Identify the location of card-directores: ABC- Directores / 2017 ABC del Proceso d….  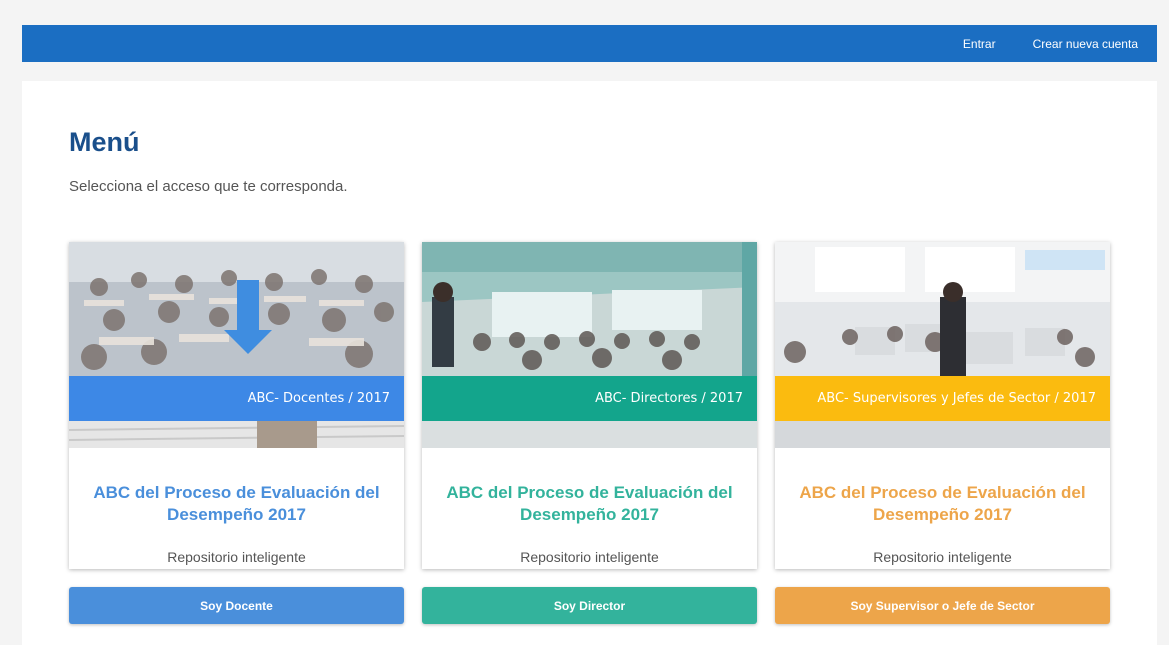
(589, 405).